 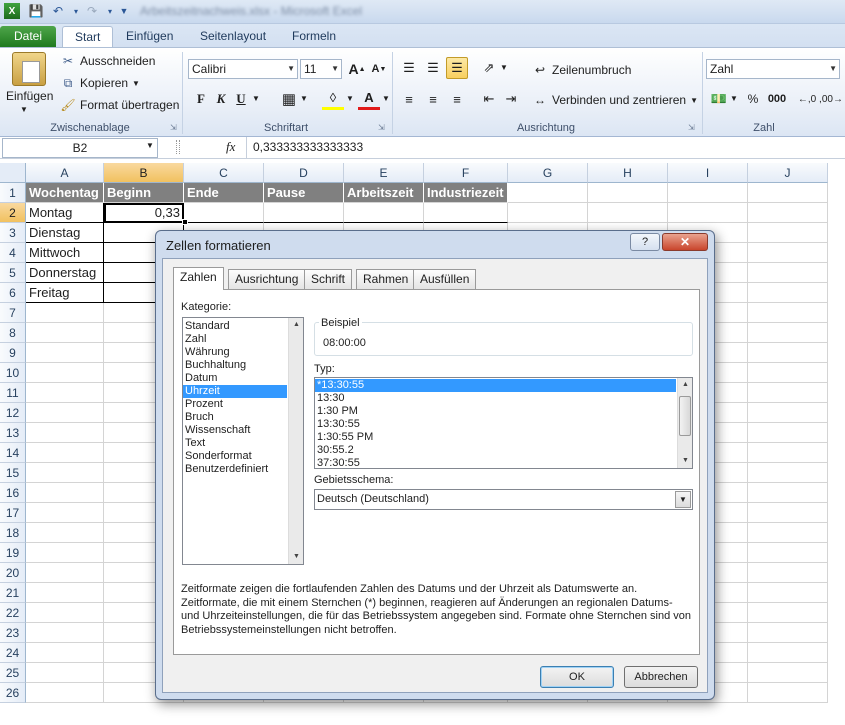 What do you see at coordinates (683, 499) in the screenshot?
I see `chevron-down-icon: ▼` at bounding box center [683, 499].